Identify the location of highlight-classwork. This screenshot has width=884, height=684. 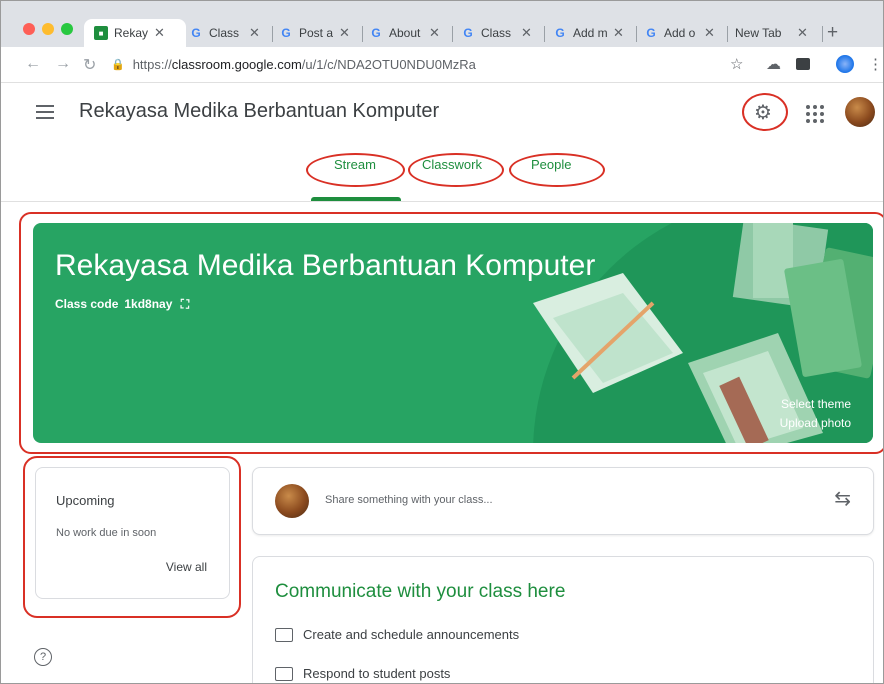
(456, 170).